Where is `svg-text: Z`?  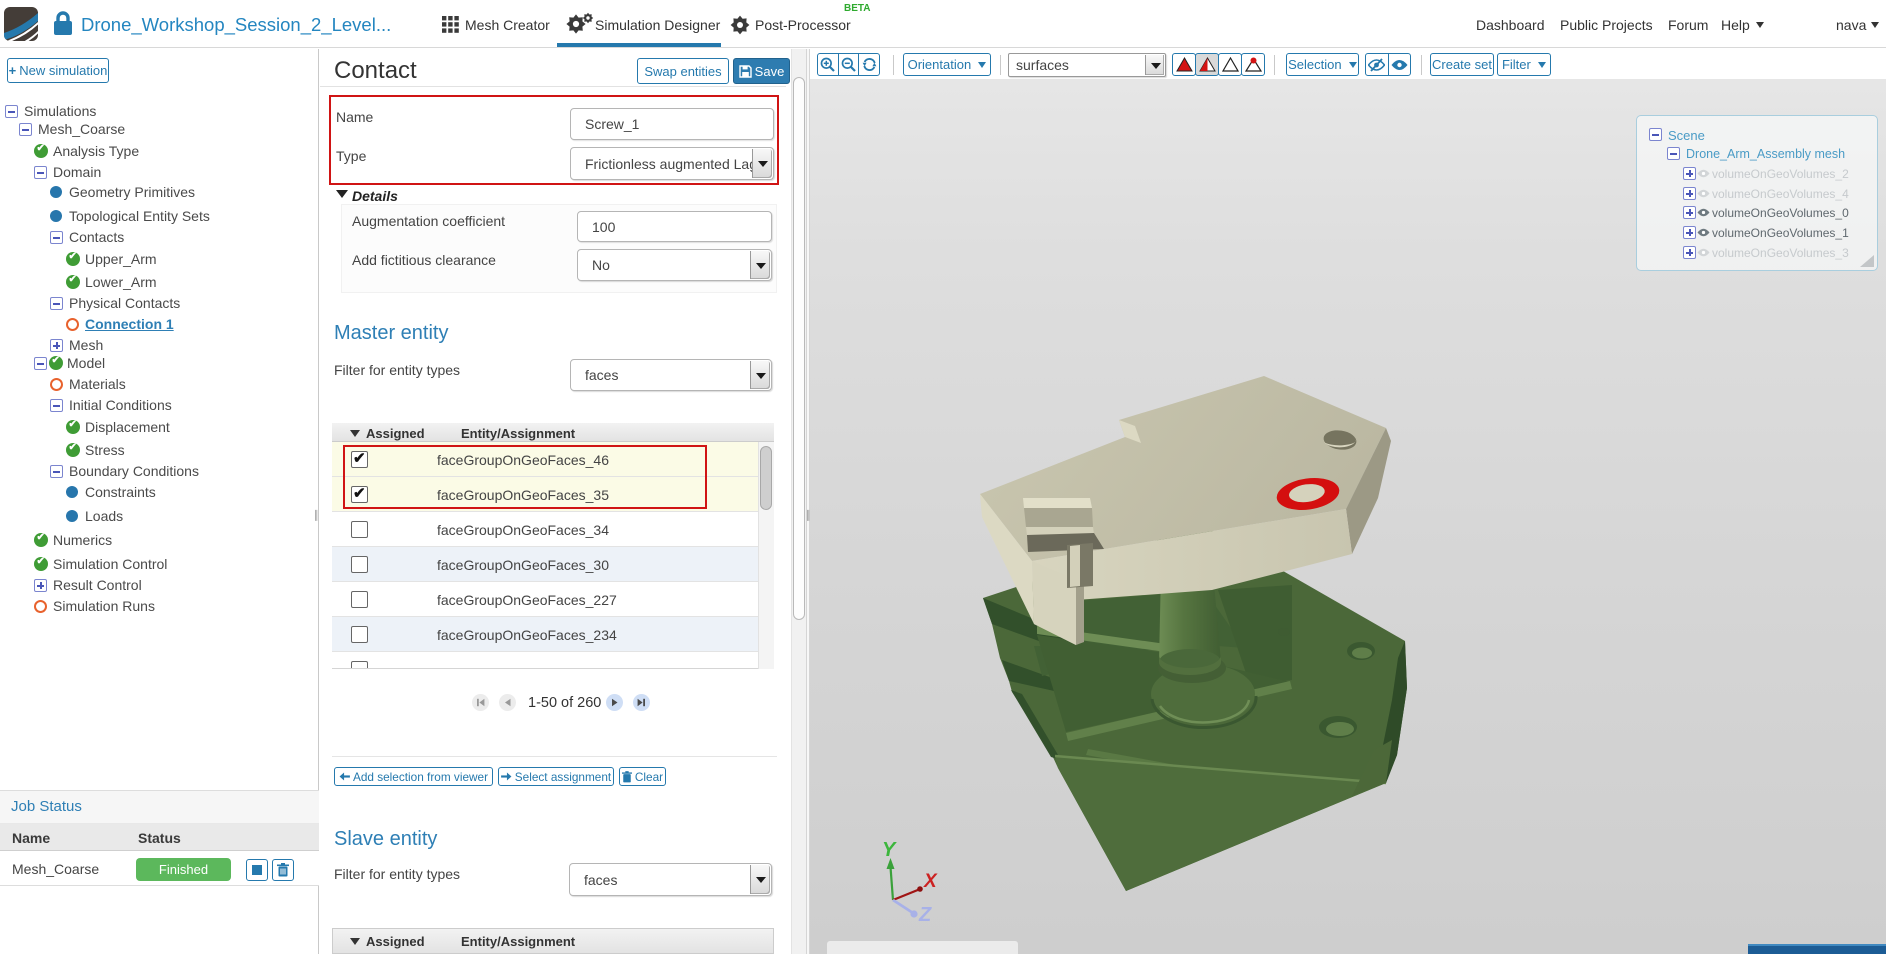
svg-text: Z is located at coordinates (925, 915).